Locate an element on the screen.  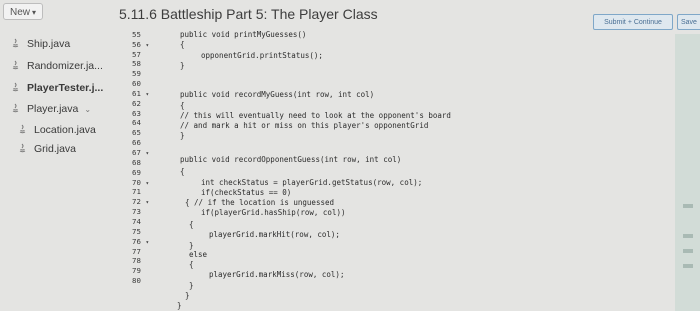
new-button: New ▾ is located at coordinates (23, 11).